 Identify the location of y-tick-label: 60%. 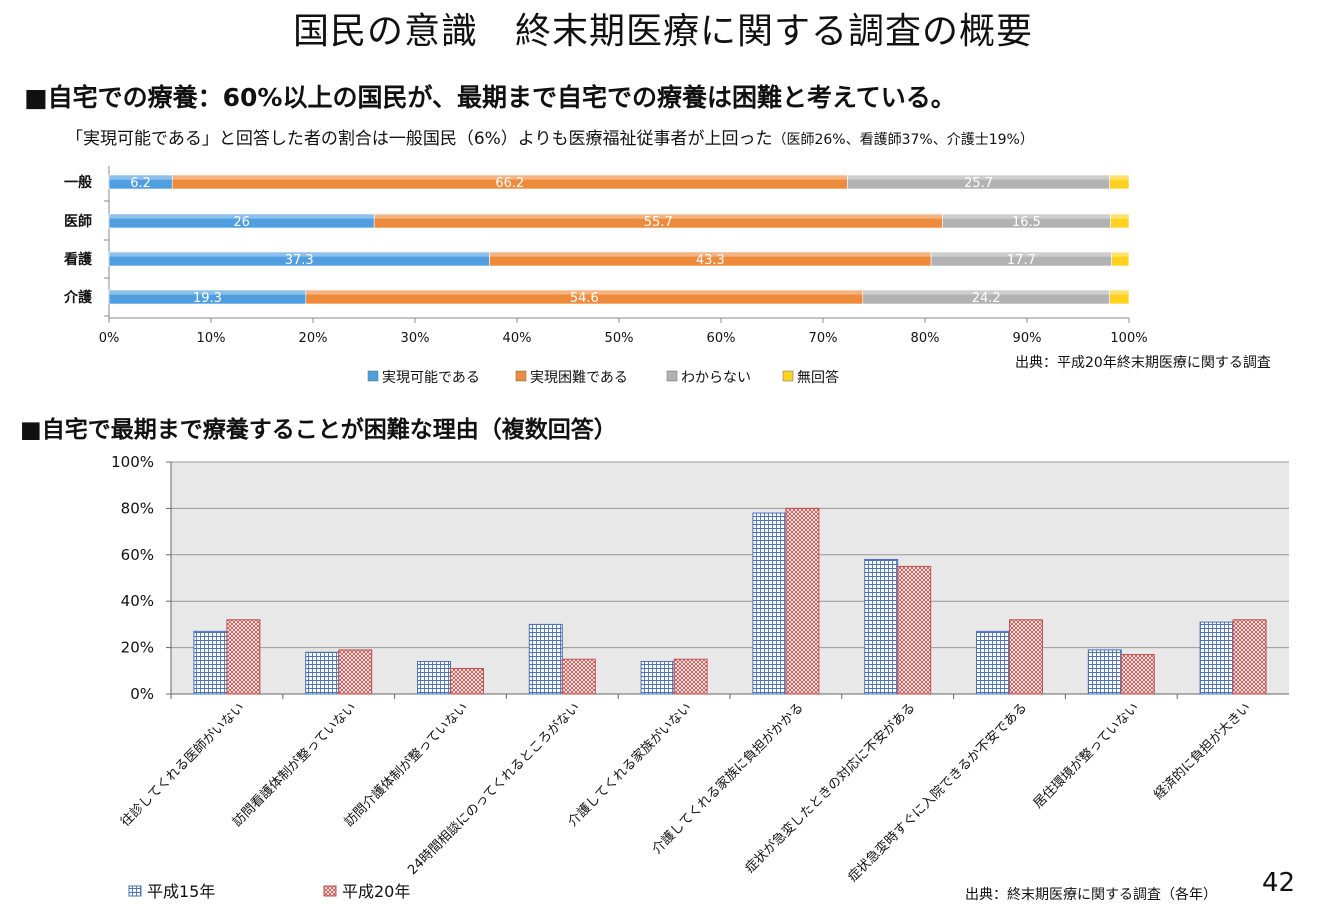
(137, 555).